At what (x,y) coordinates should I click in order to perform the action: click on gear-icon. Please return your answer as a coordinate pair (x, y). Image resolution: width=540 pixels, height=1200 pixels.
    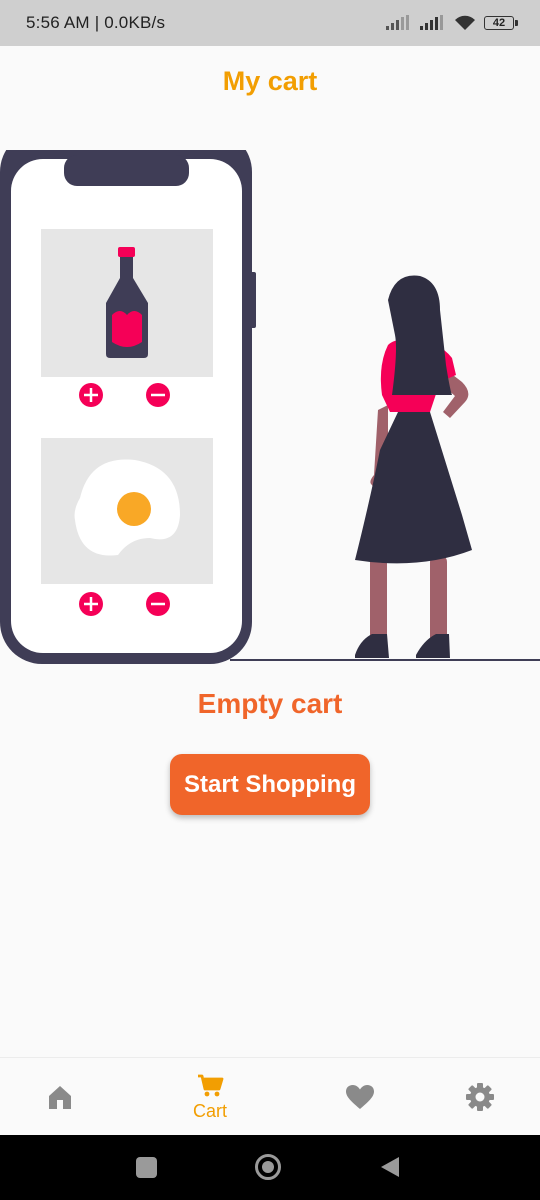
    Looking at the image, I should click on (480, 1097).